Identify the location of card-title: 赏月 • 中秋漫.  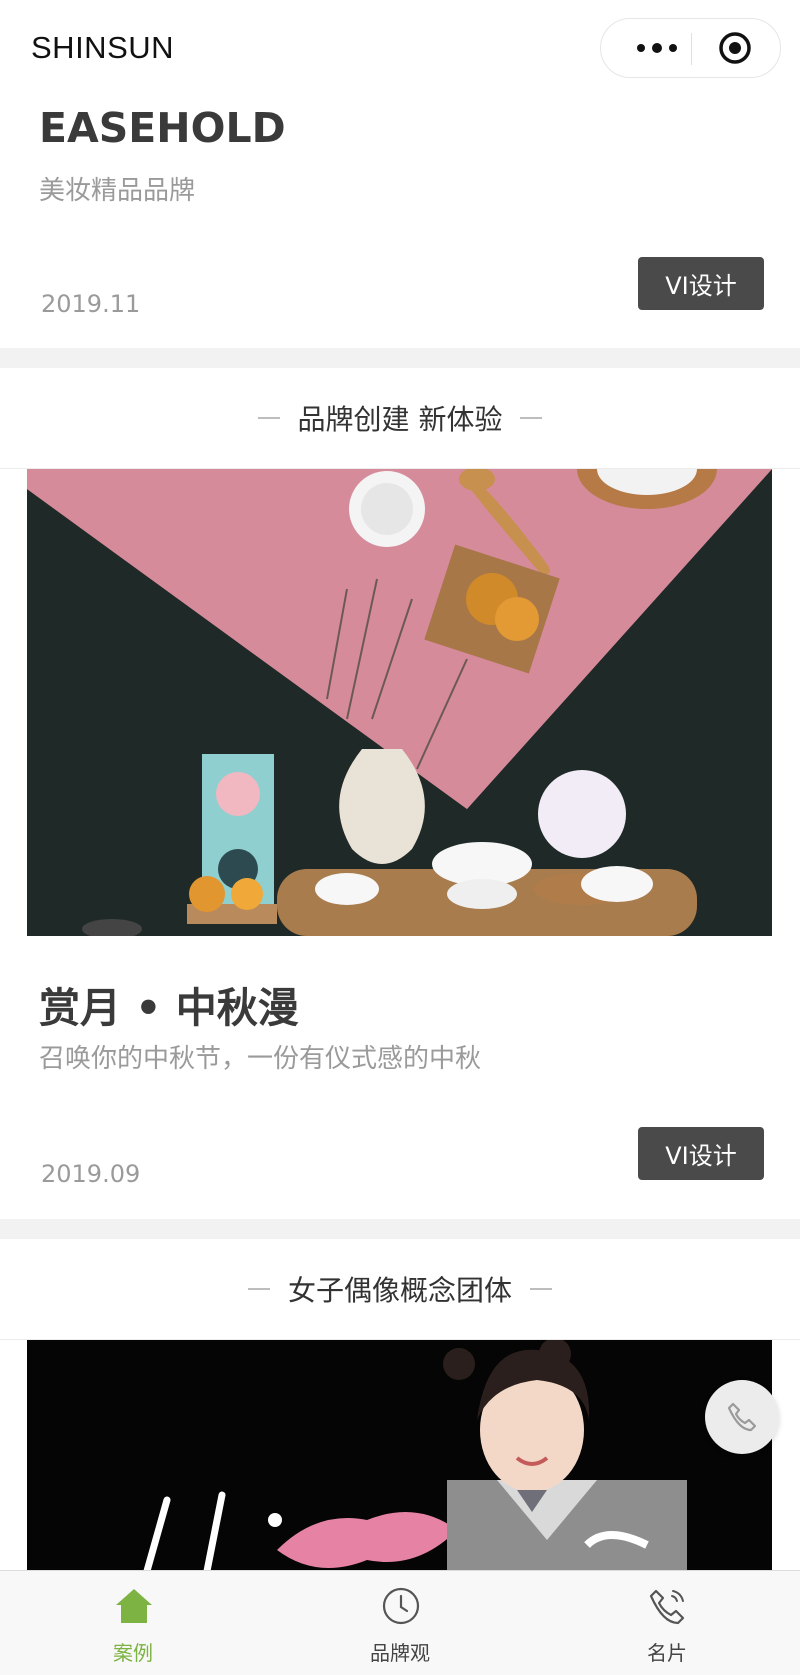
(169, 1008).